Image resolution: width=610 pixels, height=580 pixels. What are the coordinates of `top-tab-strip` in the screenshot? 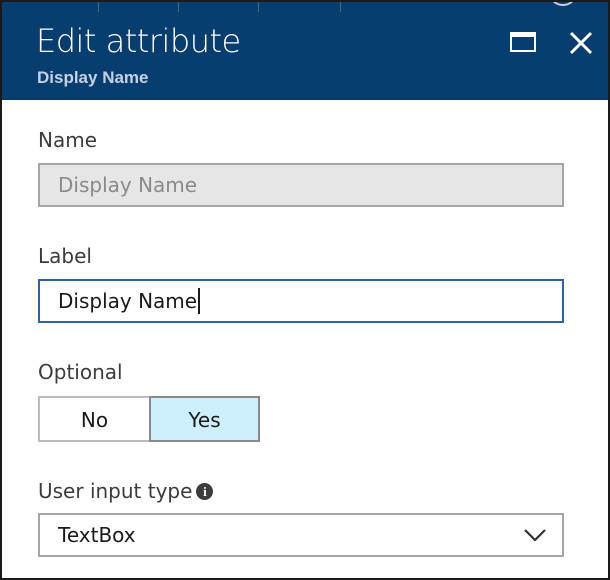 It's located at (305, 7).